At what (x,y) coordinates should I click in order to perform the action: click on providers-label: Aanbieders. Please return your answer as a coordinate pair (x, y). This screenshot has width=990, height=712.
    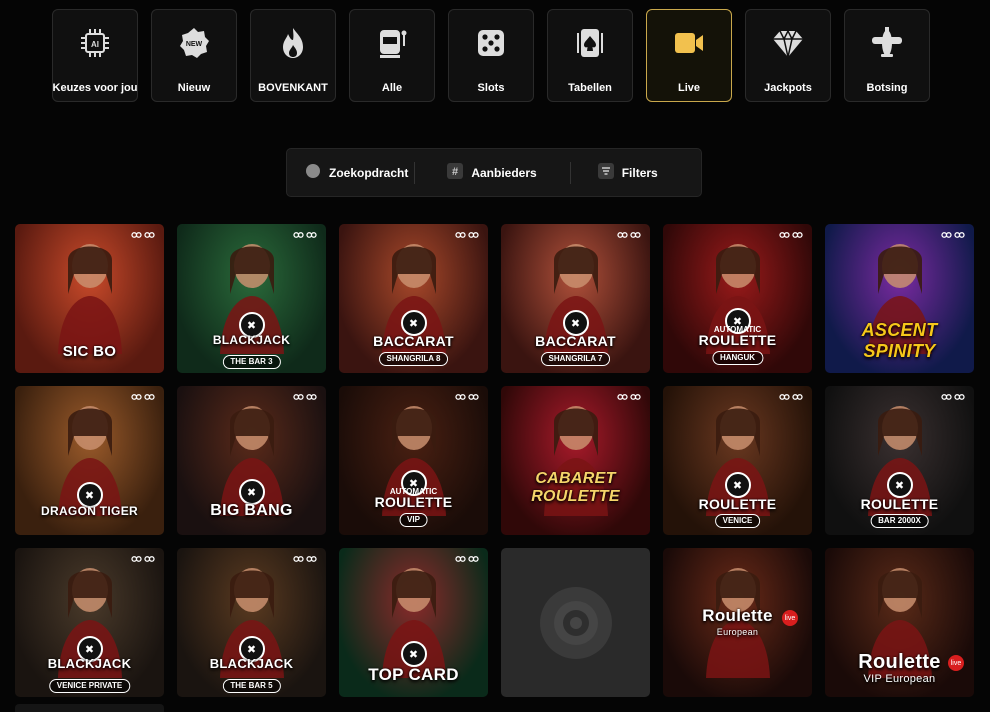
    Looking at the image, I should click on (504, 172).